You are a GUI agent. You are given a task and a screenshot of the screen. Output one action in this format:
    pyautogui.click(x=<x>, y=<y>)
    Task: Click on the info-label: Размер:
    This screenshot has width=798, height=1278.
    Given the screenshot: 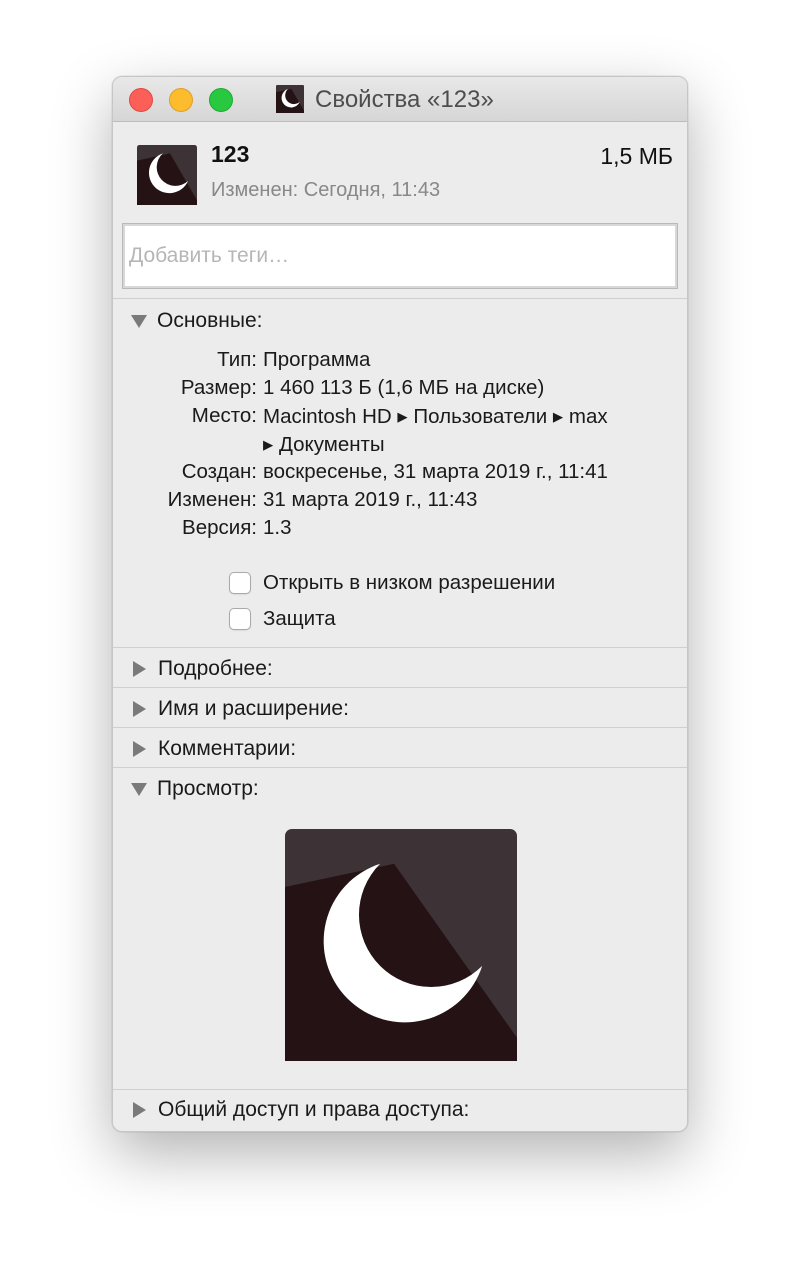 What is the action you would take?
    pyautogui.click(x=218, y=387)
    